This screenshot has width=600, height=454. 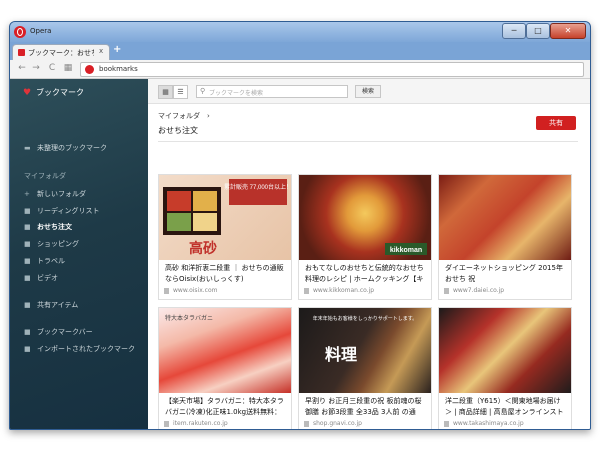 I want to click on address-text: bookmarks, so click(x=118, y=69).